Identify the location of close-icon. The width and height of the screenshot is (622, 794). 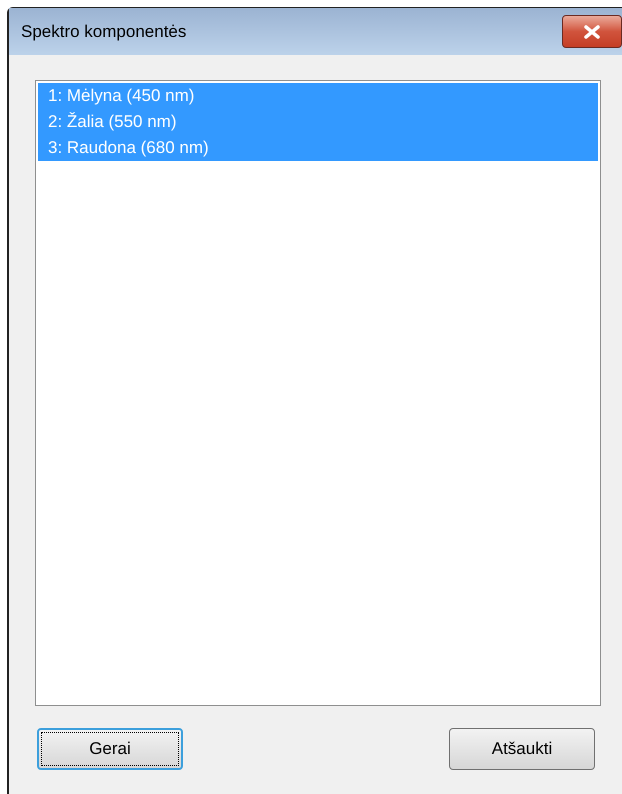
(592, 31).